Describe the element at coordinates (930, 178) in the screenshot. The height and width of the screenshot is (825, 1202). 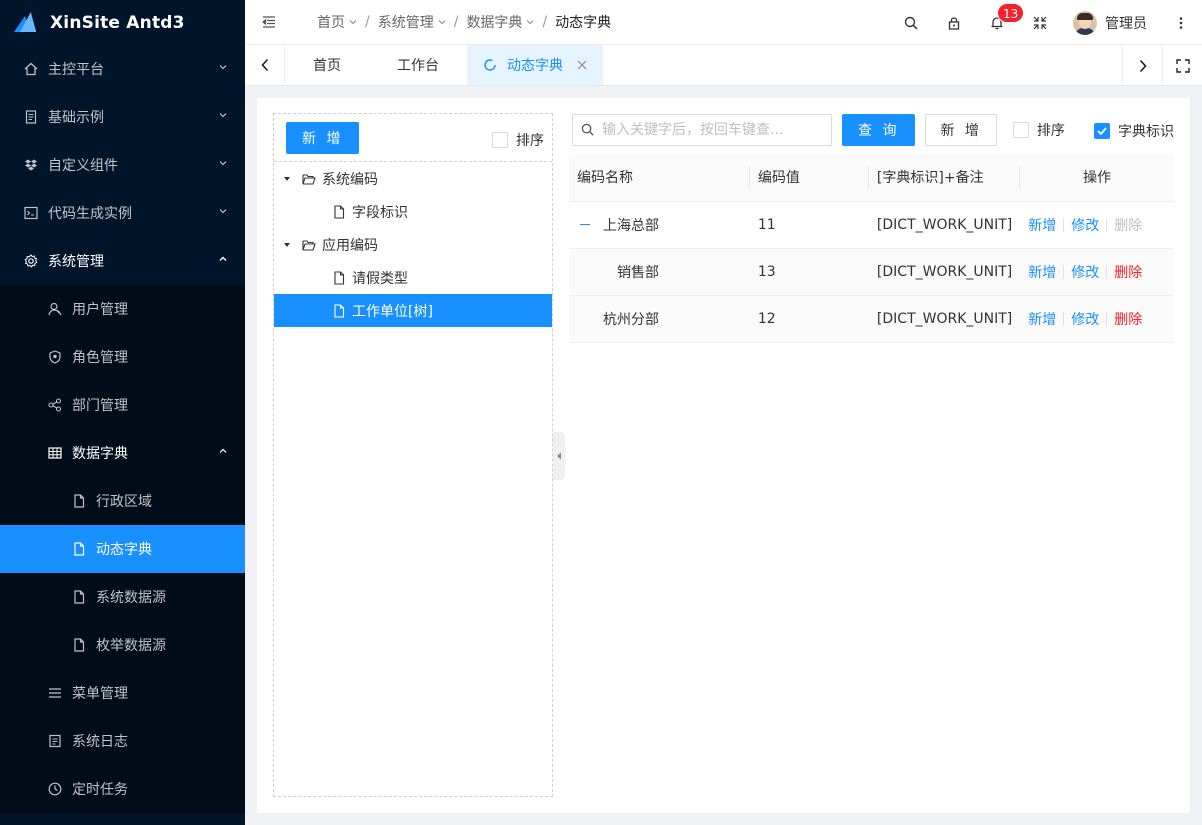
I see `column-header-label: [字典标识]+备注` at that location.